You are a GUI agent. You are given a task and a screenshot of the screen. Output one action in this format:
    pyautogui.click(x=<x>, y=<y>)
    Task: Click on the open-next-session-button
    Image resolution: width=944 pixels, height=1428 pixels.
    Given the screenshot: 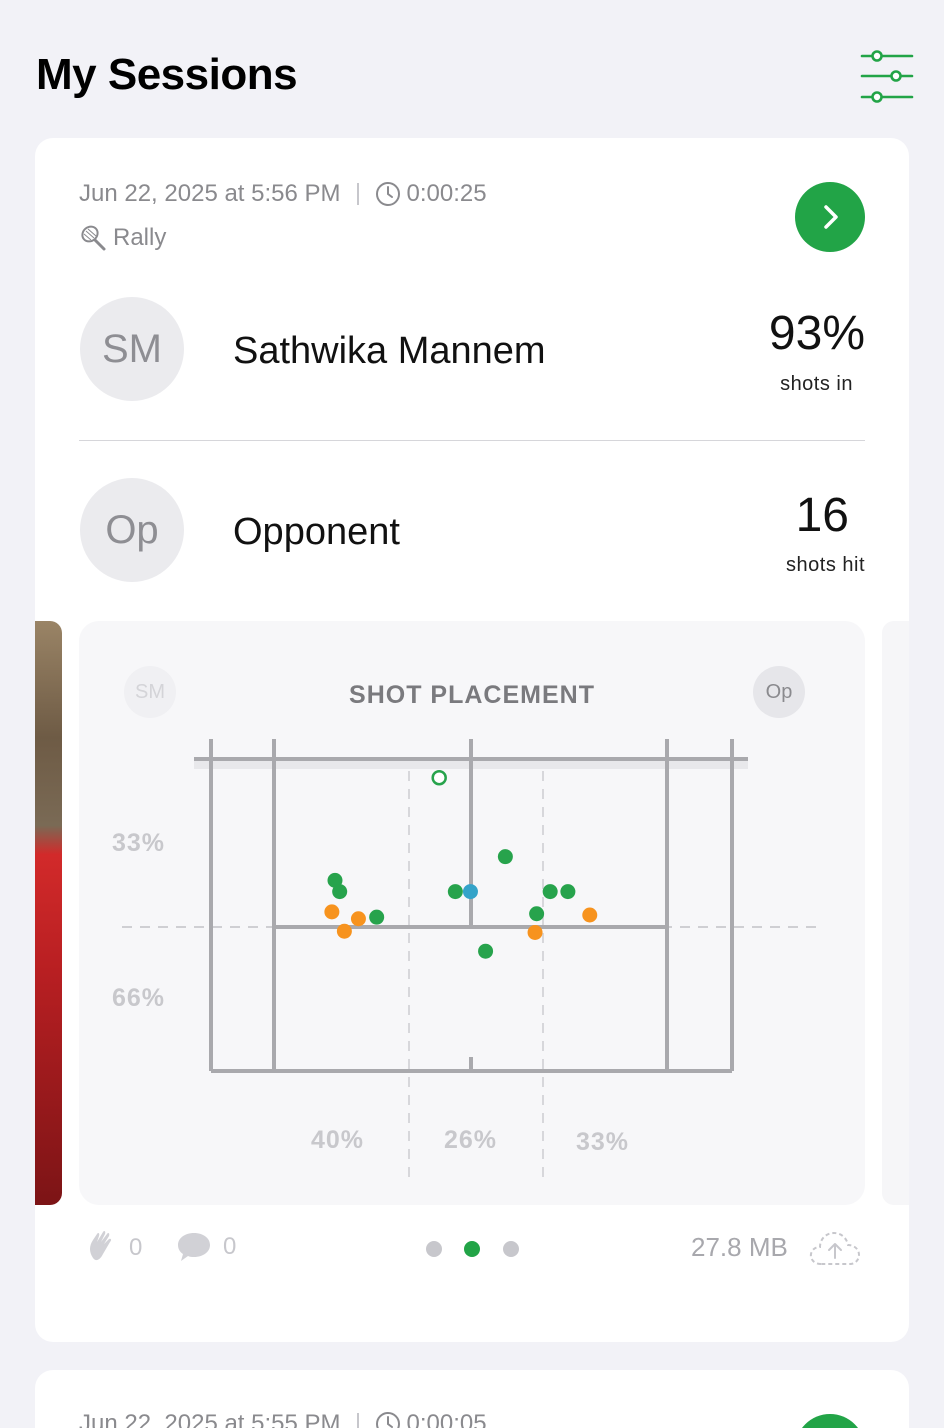 What is the action you would take?
    pyautogui.click(x=830, y=1421)
    